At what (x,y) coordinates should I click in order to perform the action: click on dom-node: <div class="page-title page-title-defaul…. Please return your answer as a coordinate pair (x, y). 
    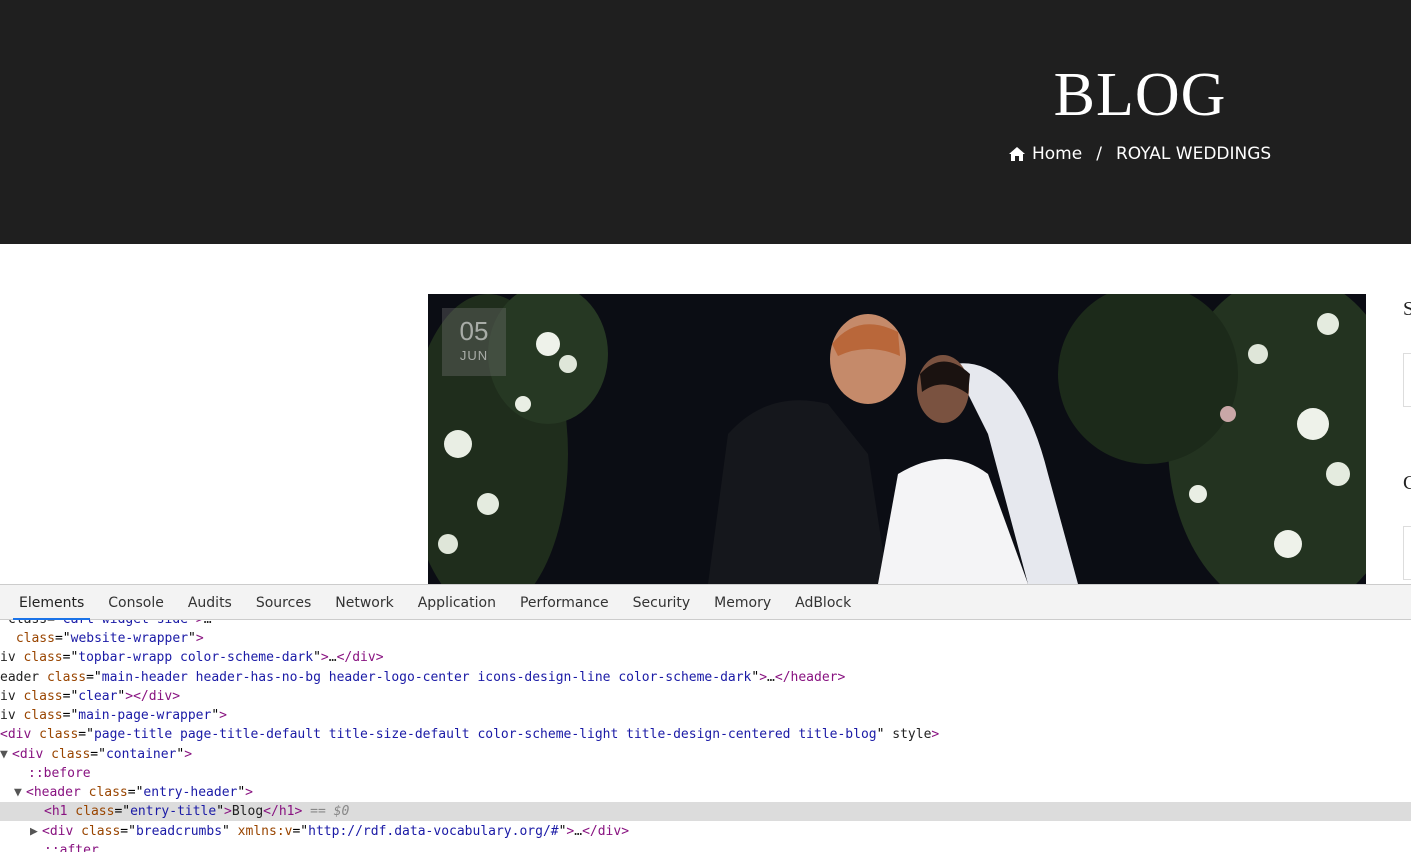
    Looking at the image, I should click on (705, 734).